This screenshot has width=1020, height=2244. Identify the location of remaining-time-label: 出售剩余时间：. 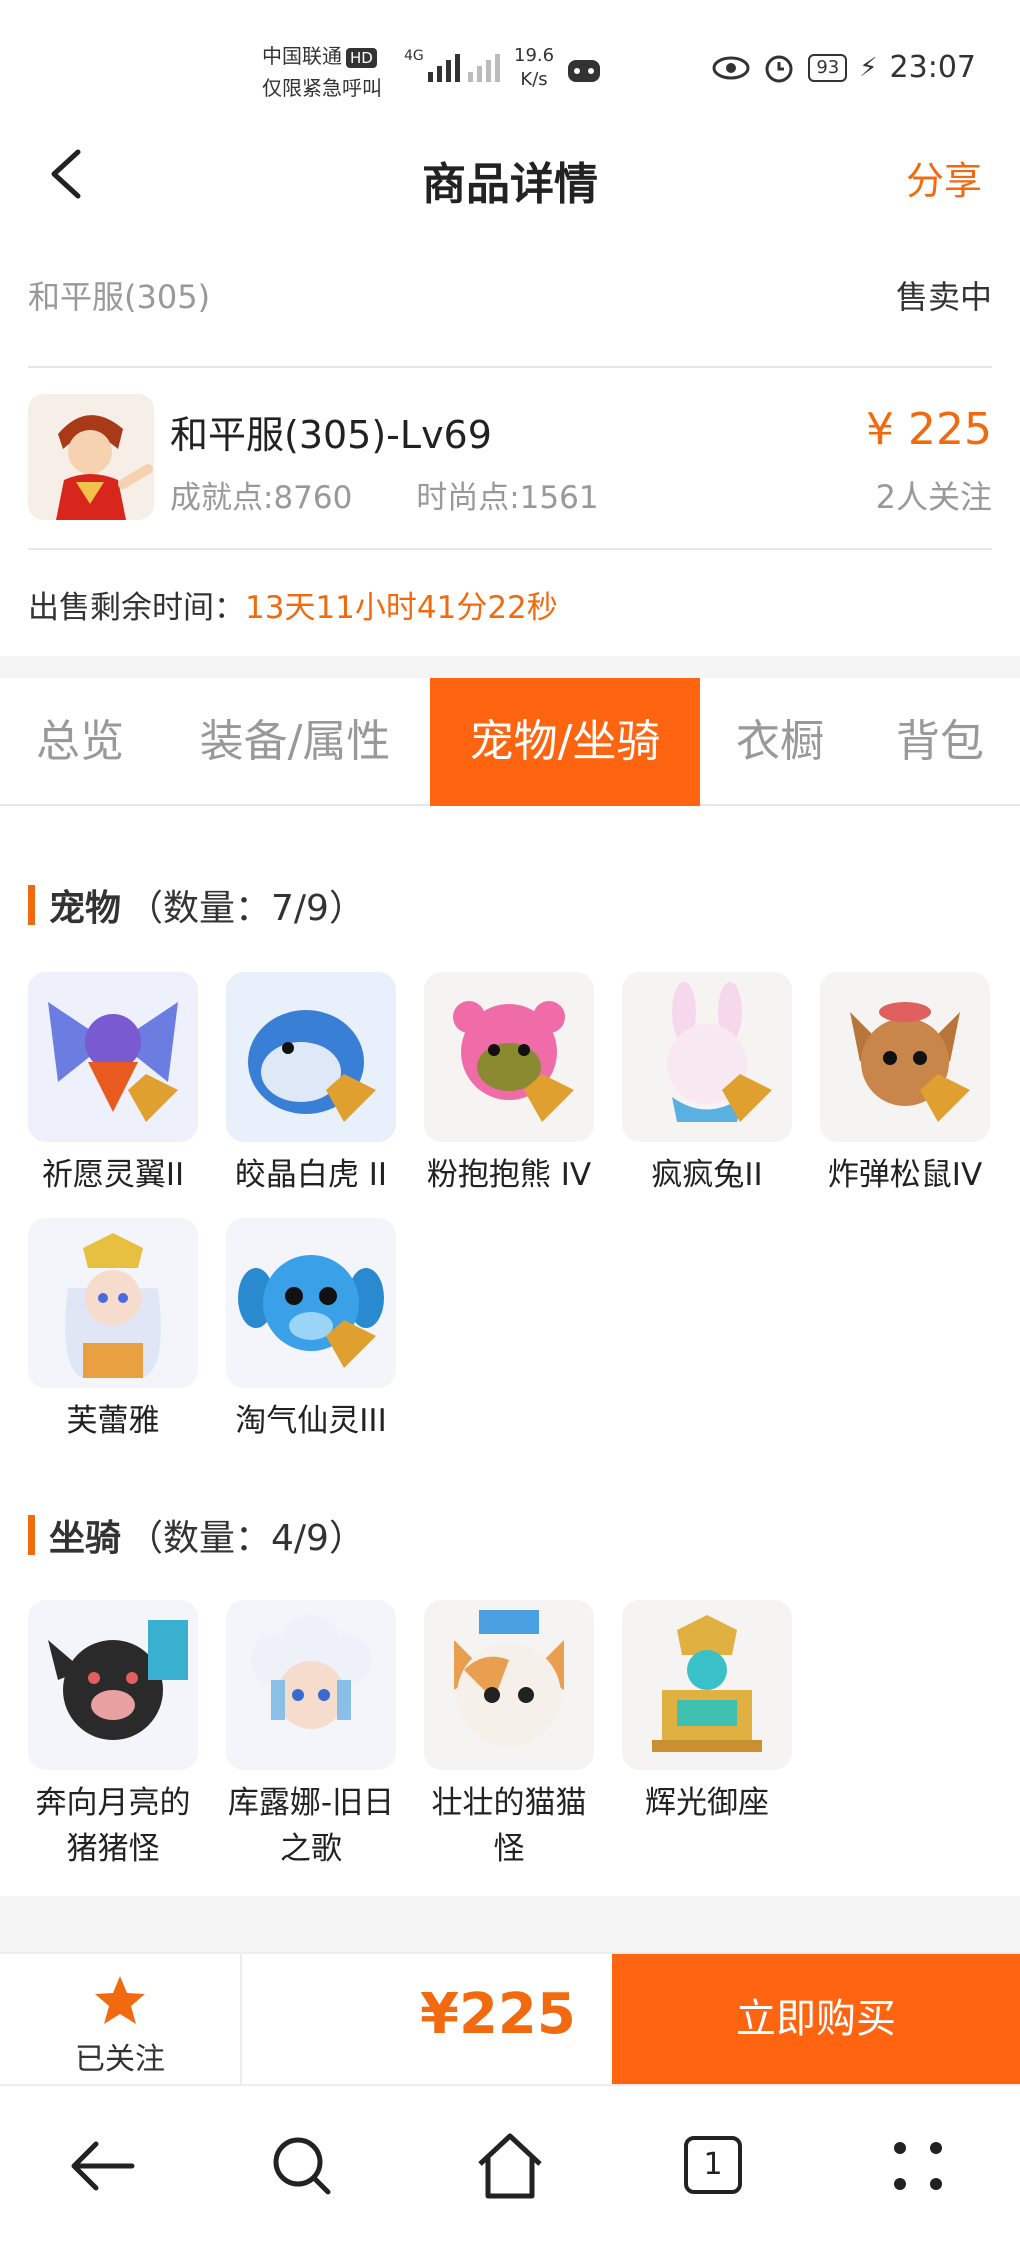
(136, 608).